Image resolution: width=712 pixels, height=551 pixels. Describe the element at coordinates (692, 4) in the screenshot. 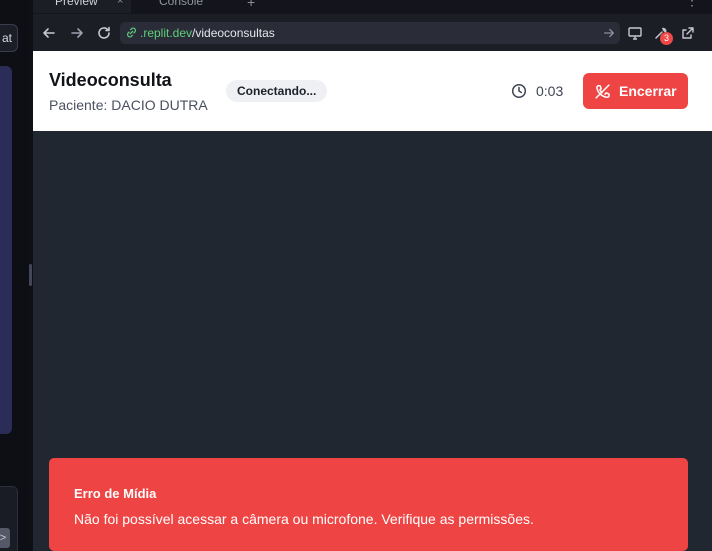

I see `more-icon: ⋮` at that location.